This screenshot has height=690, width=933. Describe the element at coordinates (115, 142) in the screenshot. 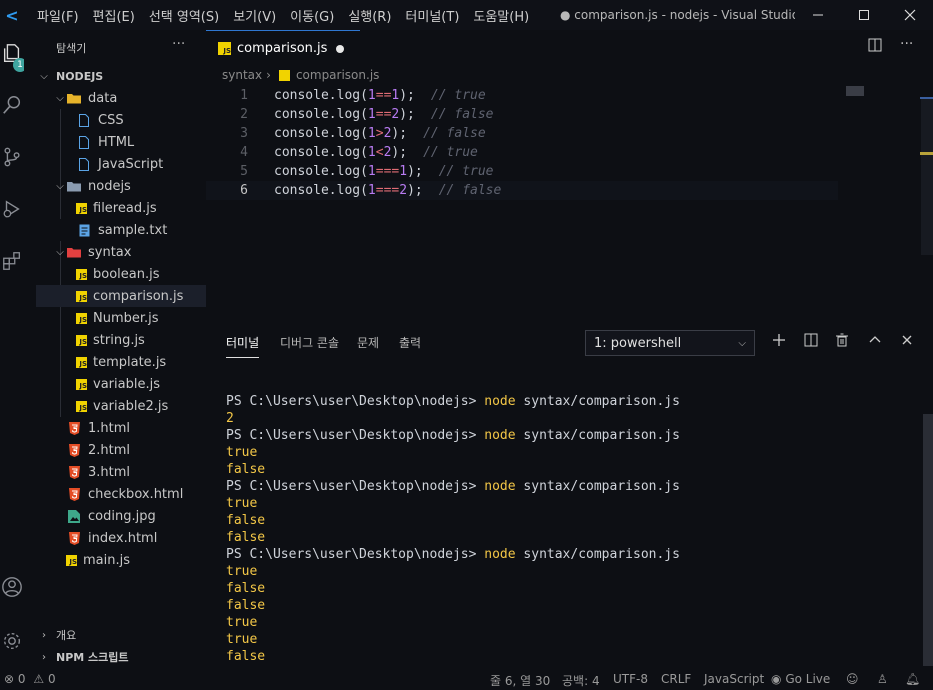

I see `file-html: HTML` at that location.